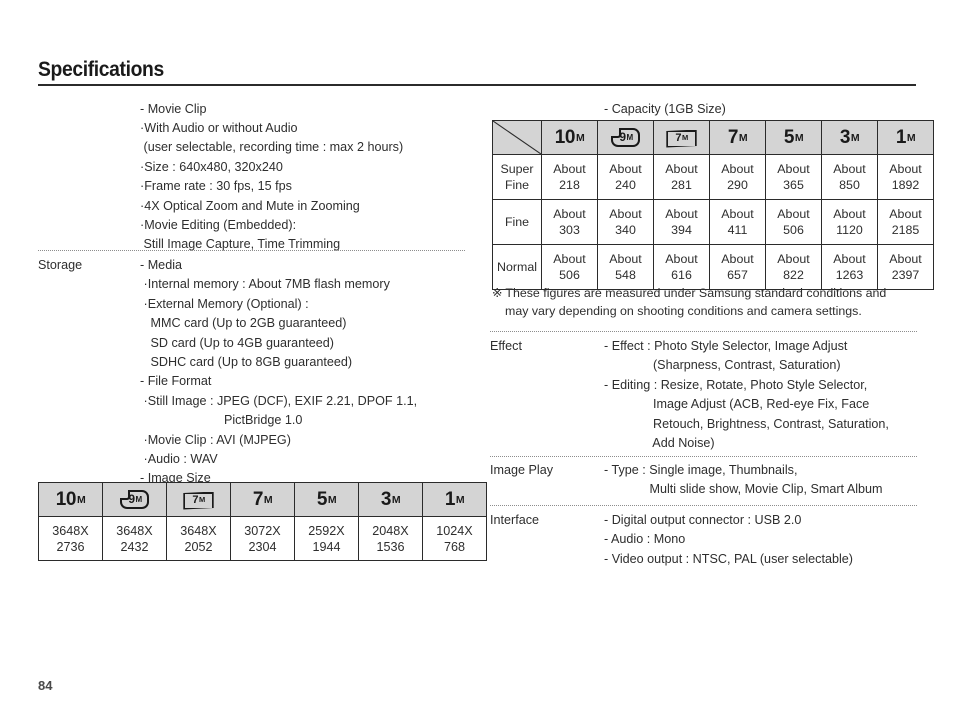  What do you see at coordinates (665, 109) in the screenshot?
I see `capacity-title: - Capacity (1GB Size)` at bounding box center [665, 109].